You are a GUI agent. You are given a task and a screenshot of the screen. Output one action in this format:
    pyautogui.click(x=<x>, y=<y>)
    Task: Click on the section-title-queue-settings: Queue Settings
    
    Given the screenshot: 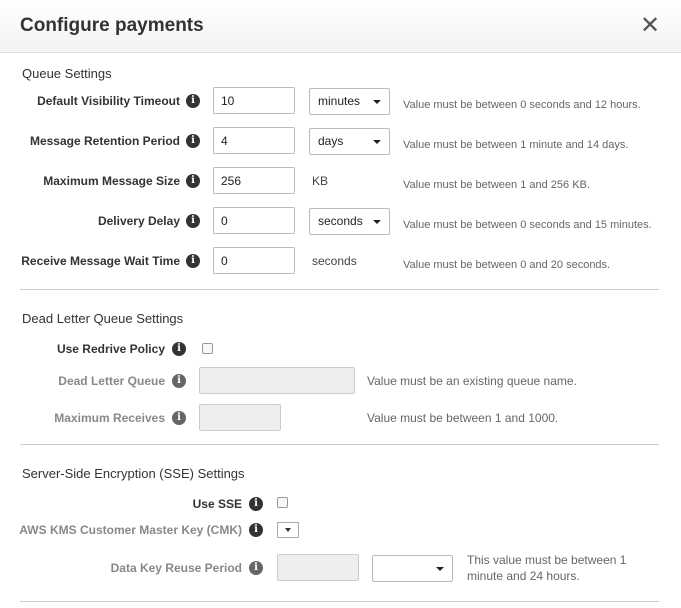 What is the action you would take?
    pyautogui.click(x=67, y=73)
    